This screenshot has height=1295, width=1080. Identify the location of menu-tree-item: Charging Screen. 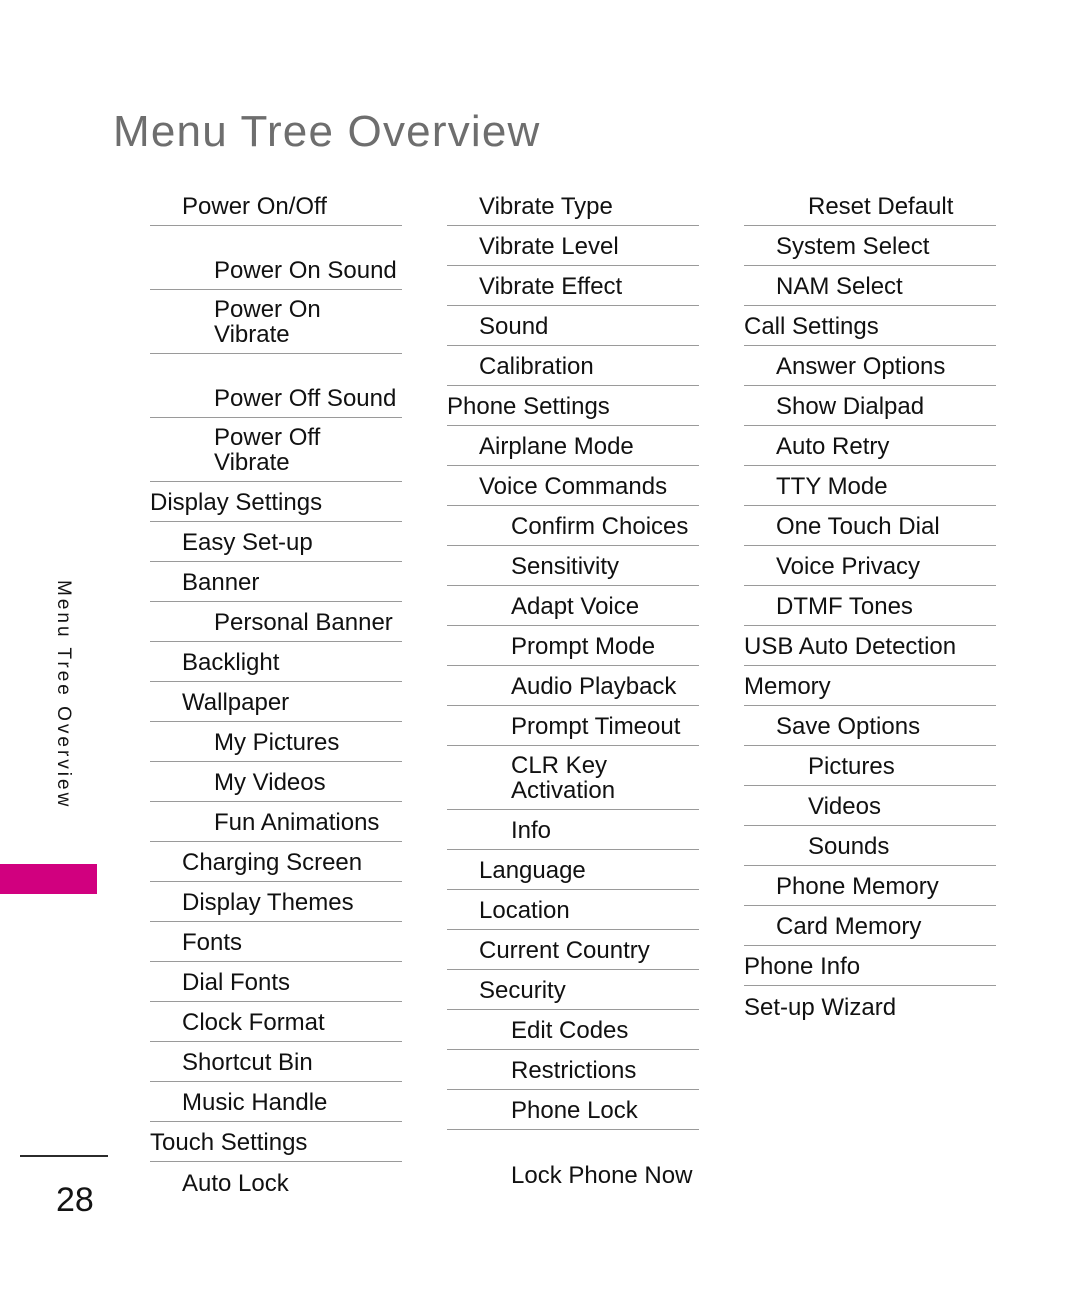
(276, 862).